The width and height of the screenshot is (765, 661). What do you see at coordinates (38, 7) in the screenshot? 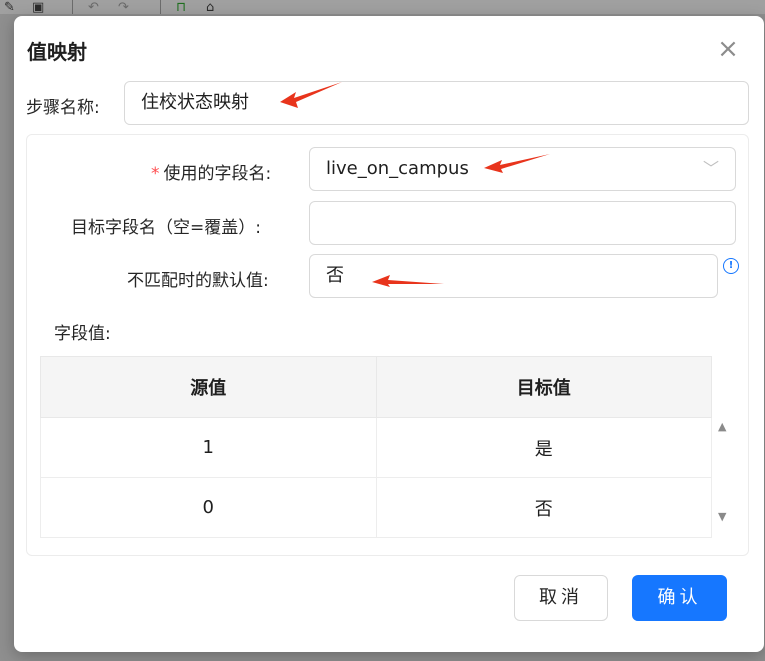
I see `save-icon: ▣` at bounding box center [38, 7].